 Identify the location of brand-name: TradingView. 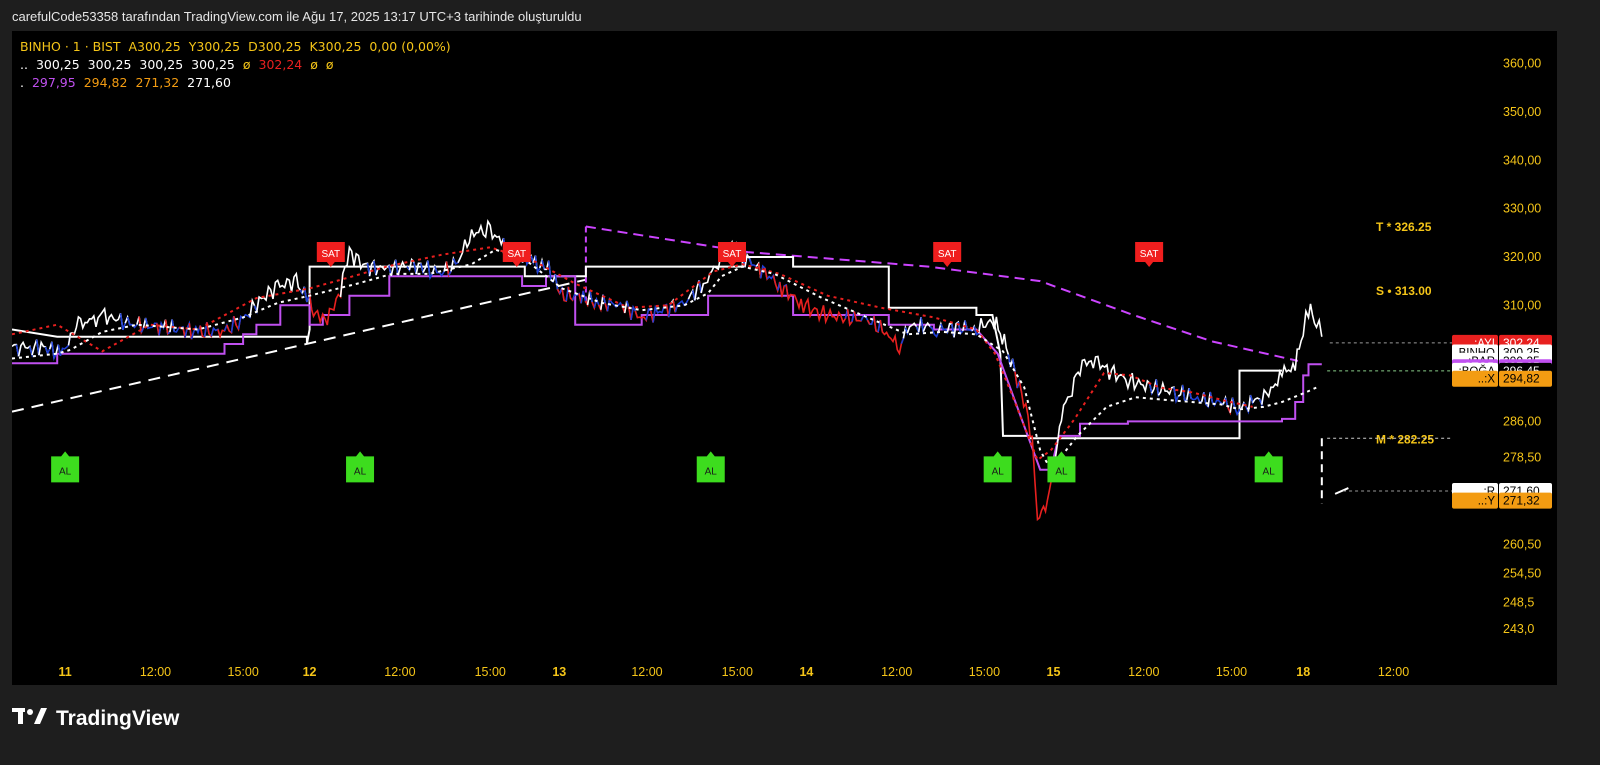
(118, 718).